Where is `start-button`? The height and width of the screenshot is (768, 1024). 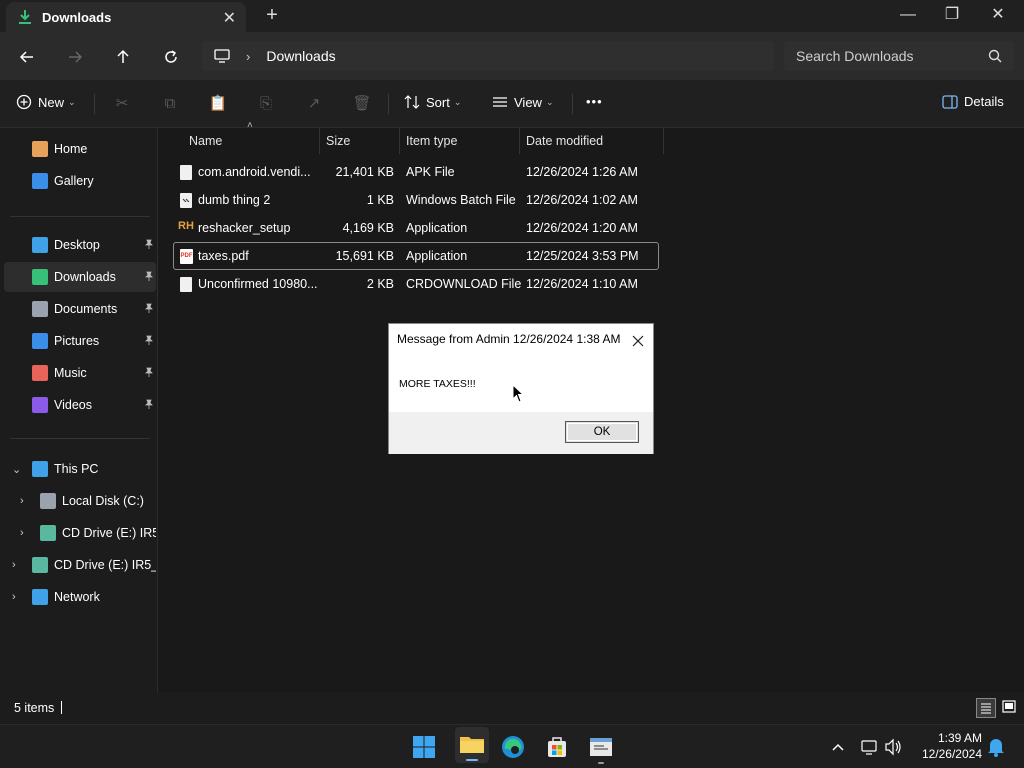 start-button is located at coordinates (424, 747).